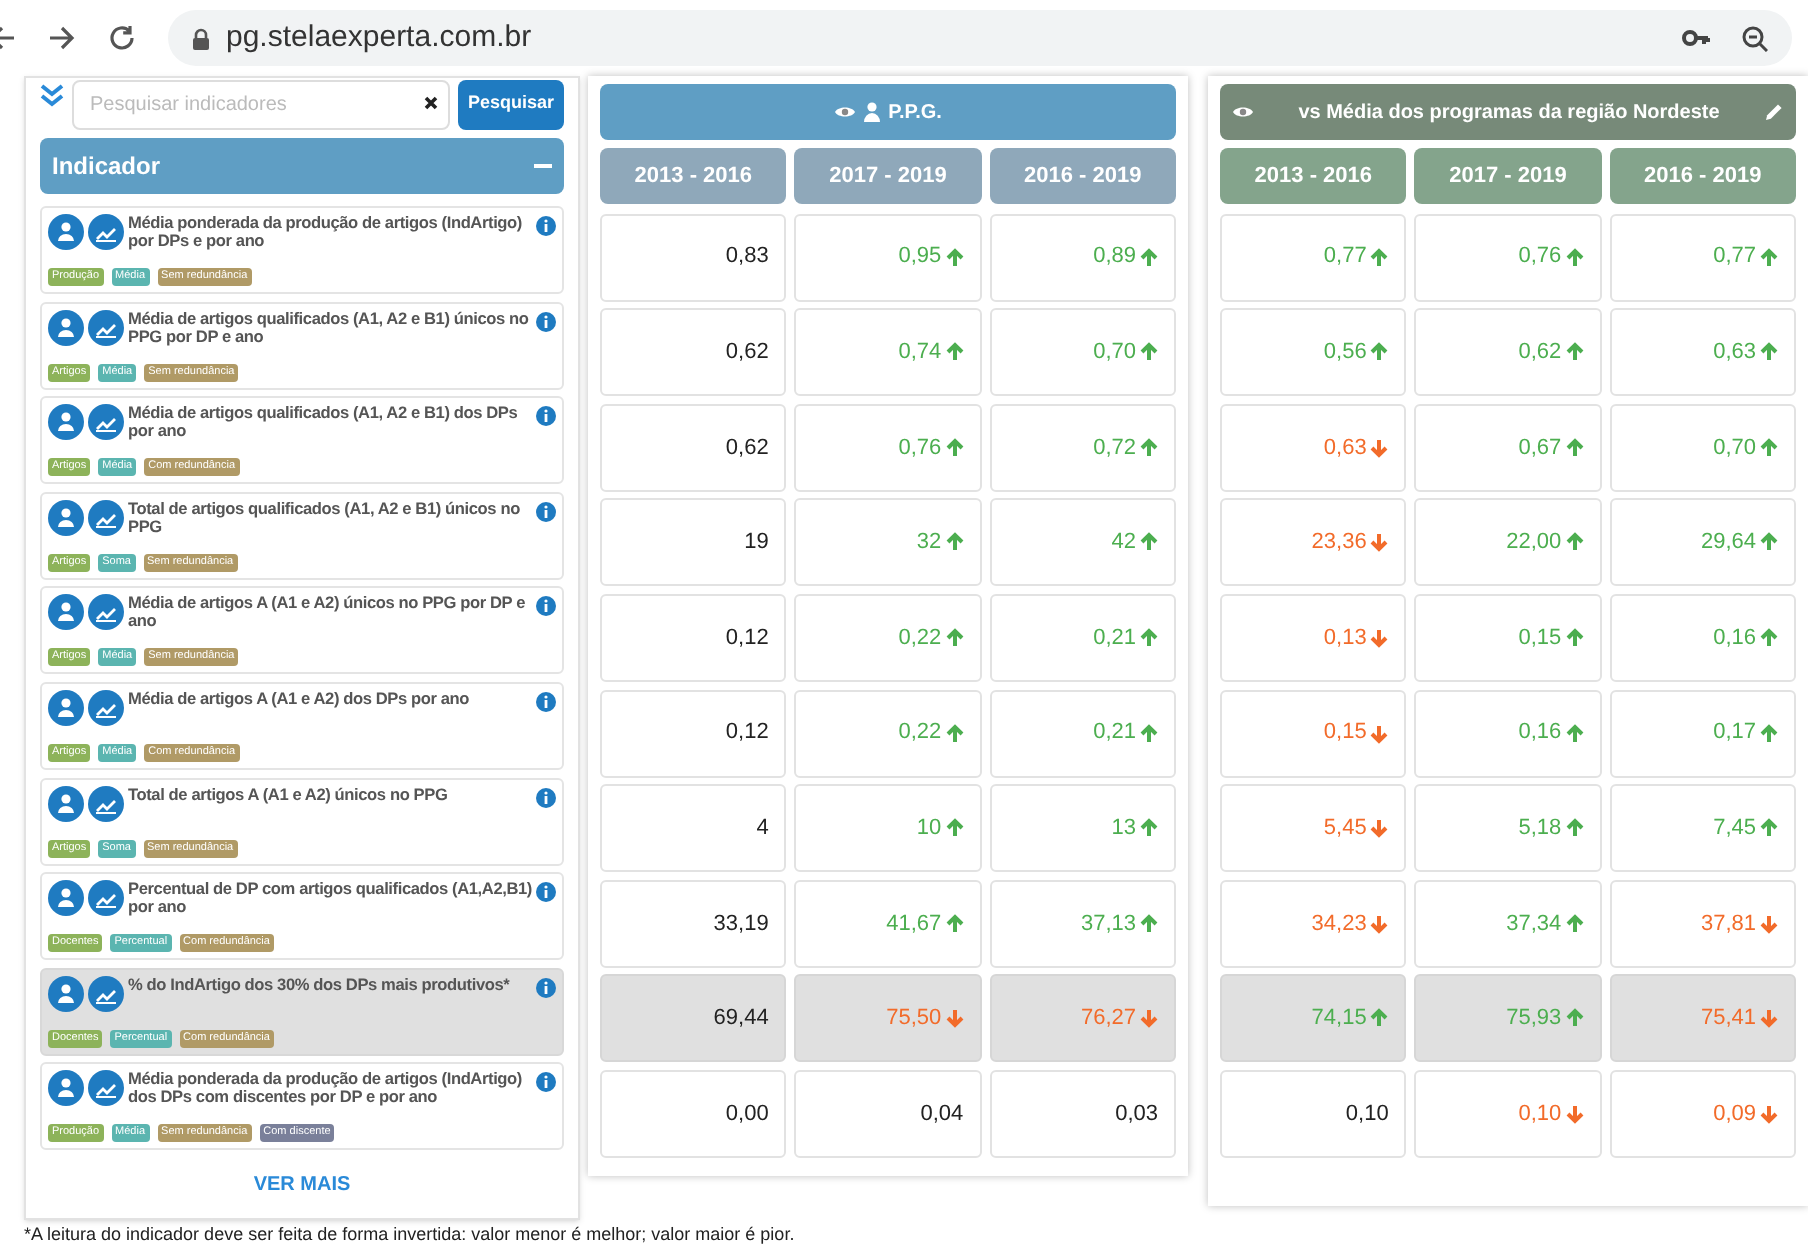 The image size is (1808, 1246). I want to click on value-text: 5,45, so click(1345, 828).